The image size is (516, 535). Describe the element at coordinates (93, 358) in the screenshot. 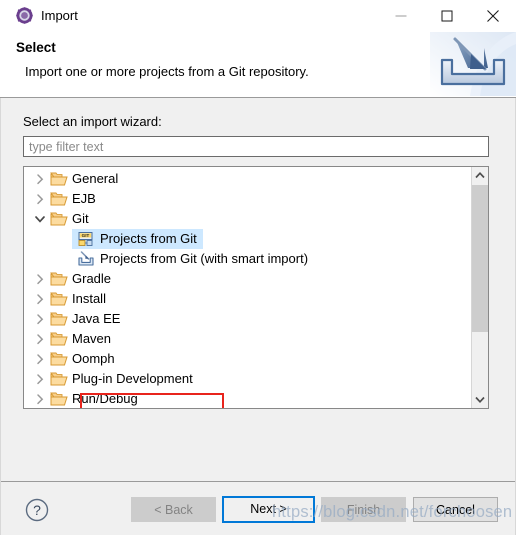

I see `tree-item-label: Oomph` at that location.